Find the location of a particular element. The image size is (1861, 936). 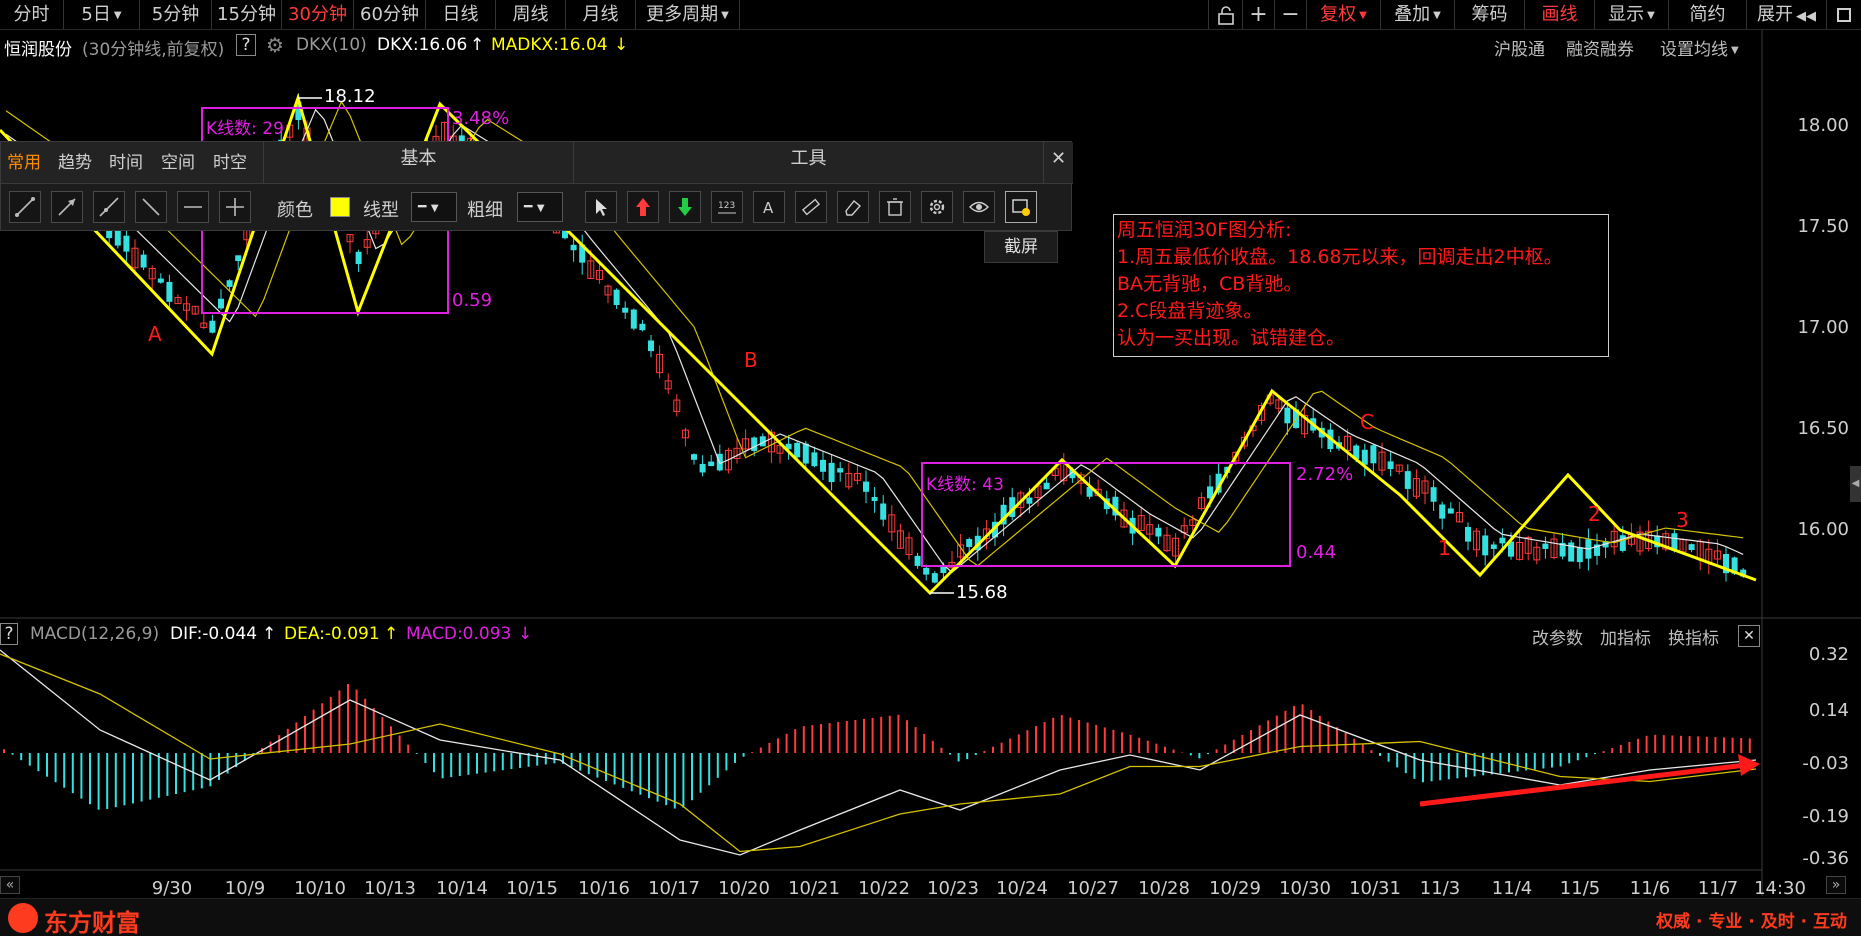

up-arrow-tool-button is located at coordinates (643, 207).